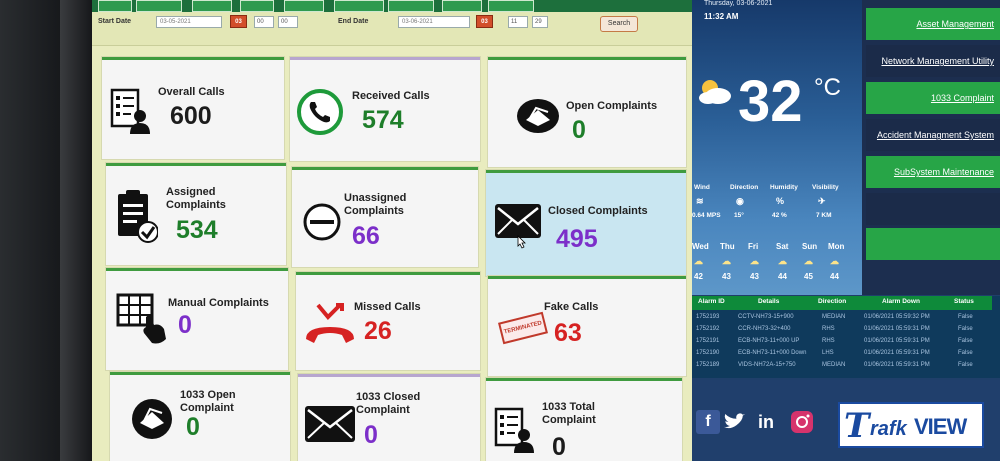 The image size is (1000, 461). What do you see at coordinates (264, 22) in the screenshot?
I see `start-hour-select: 00` at bounding box center [264, 22].